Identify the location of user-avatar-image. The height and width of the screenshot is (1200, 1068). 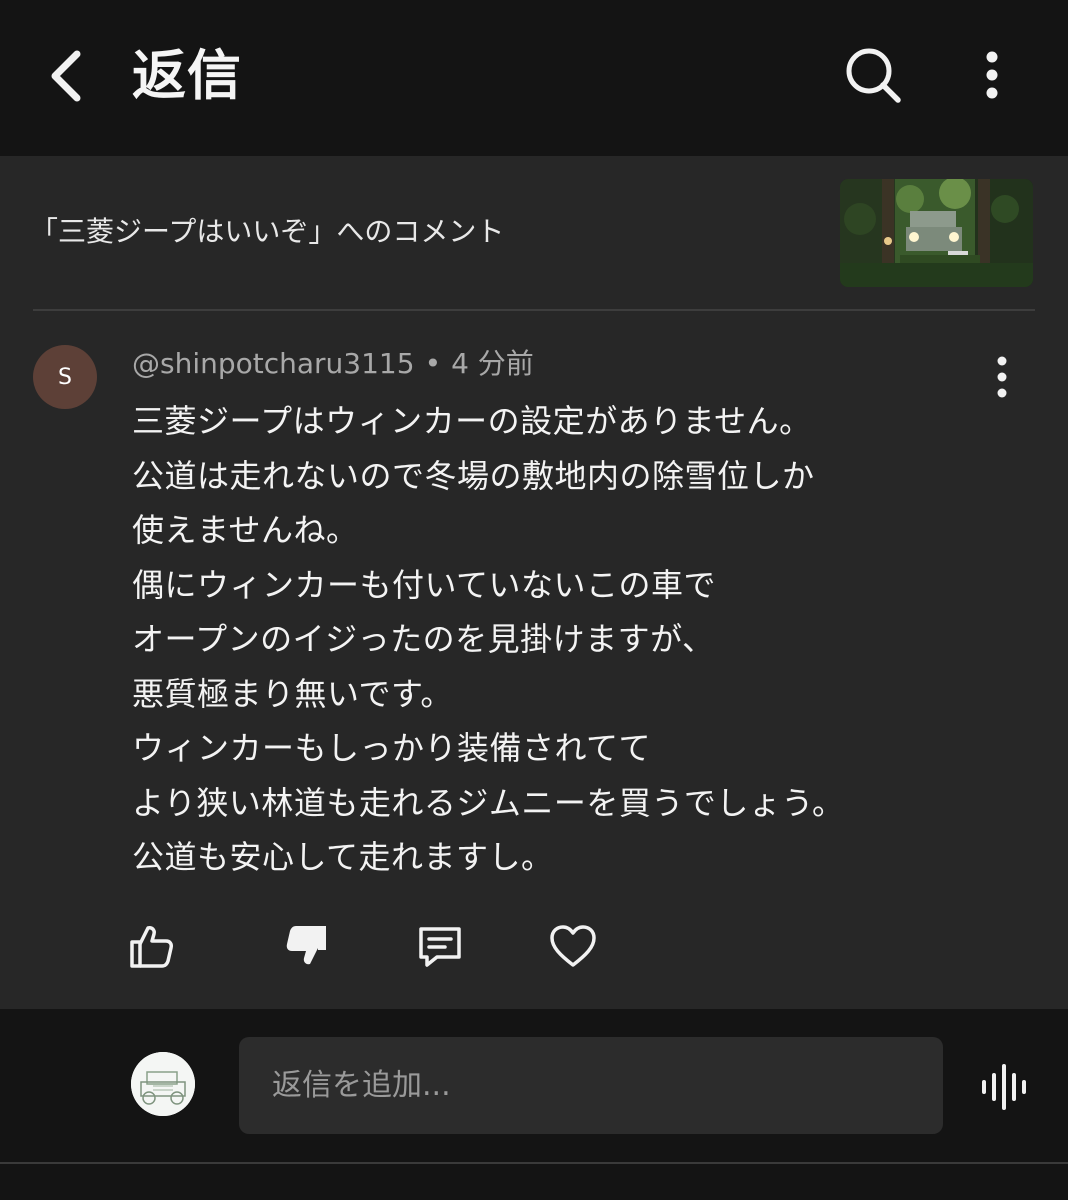
(163, 1084).